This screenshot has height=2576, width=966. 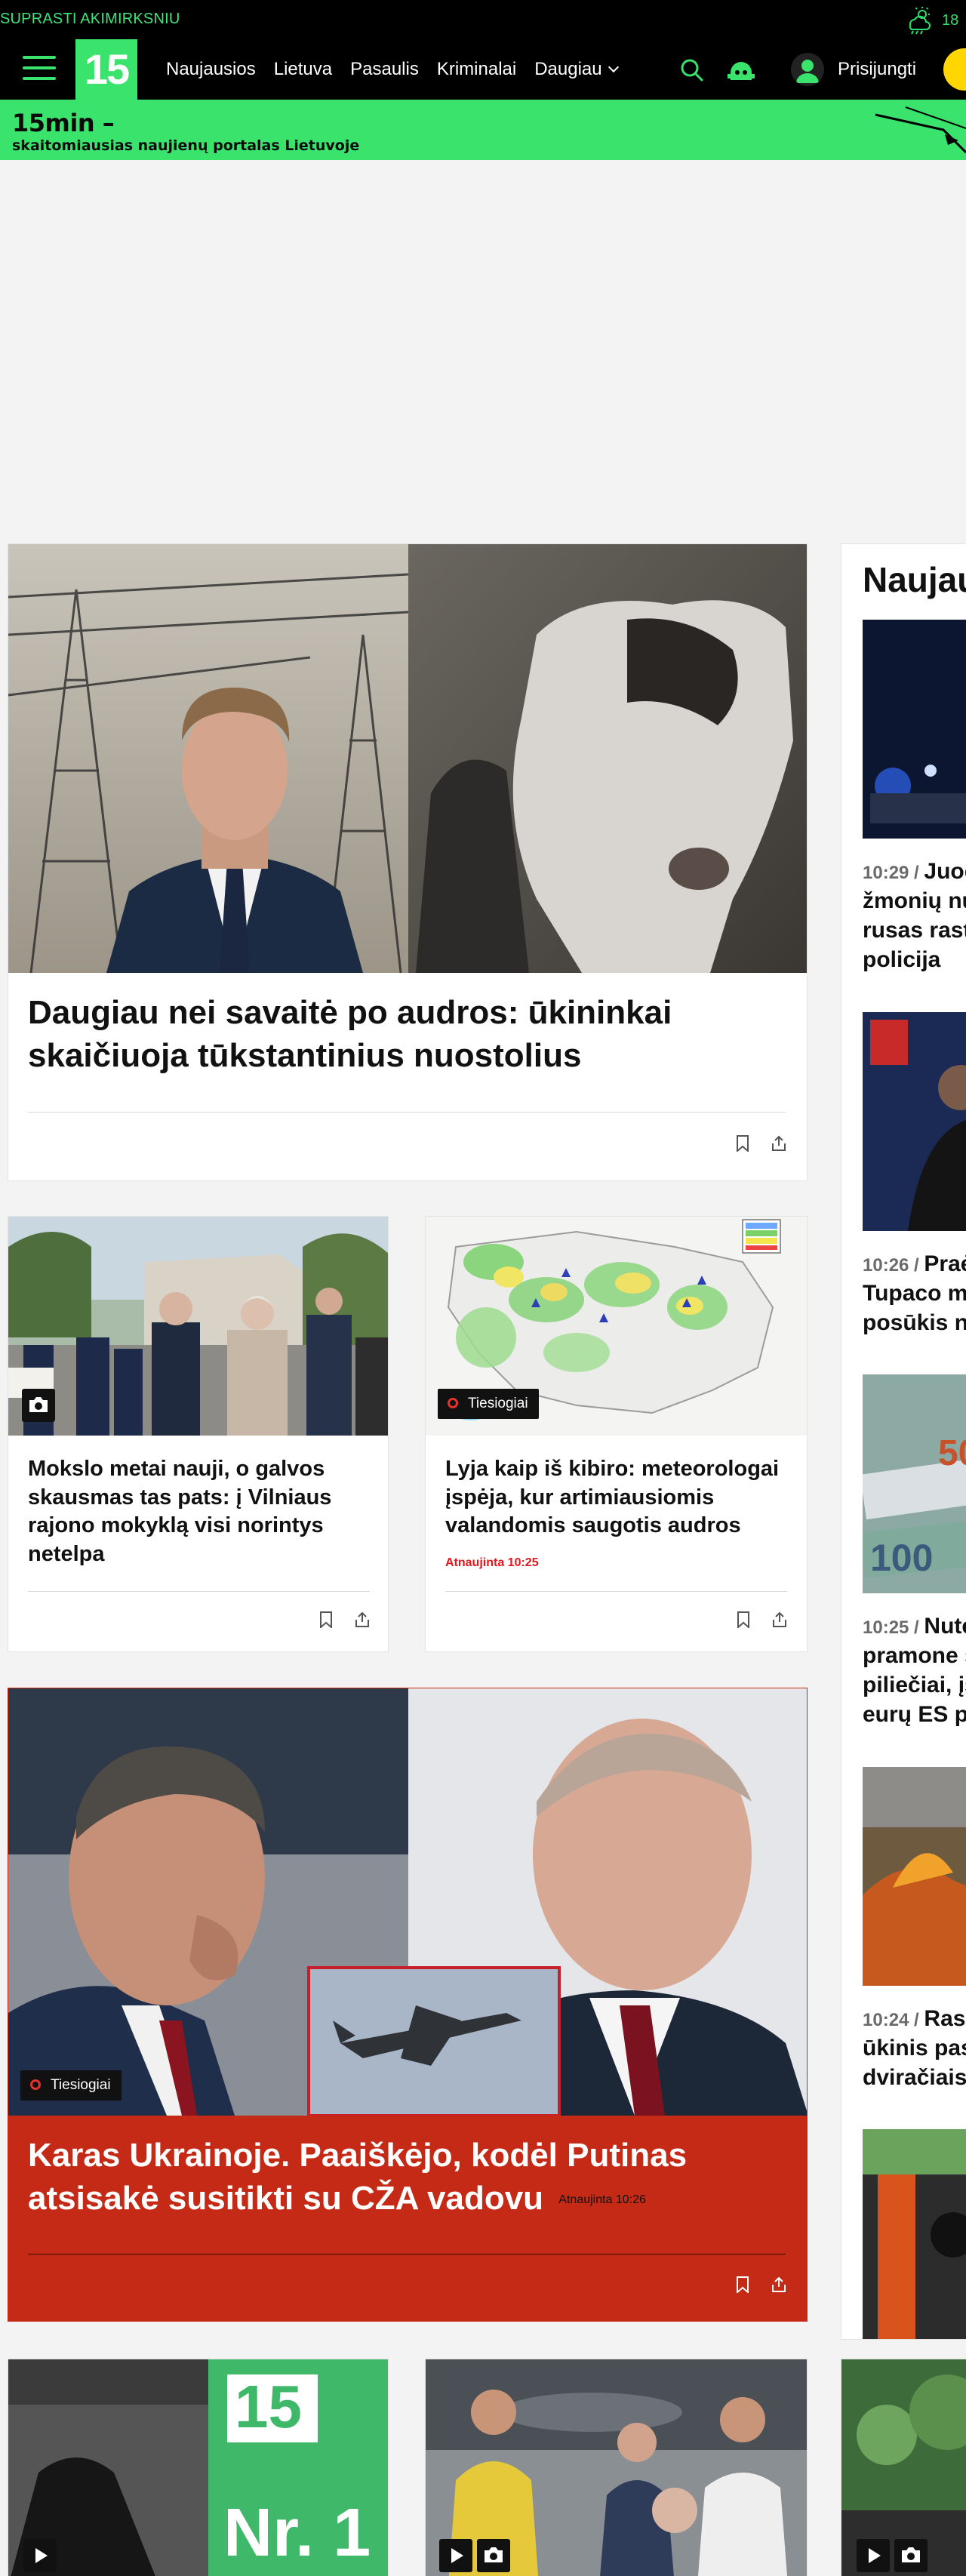 I want to click on menu-hamburger-icon, so click(x=39, y=69).